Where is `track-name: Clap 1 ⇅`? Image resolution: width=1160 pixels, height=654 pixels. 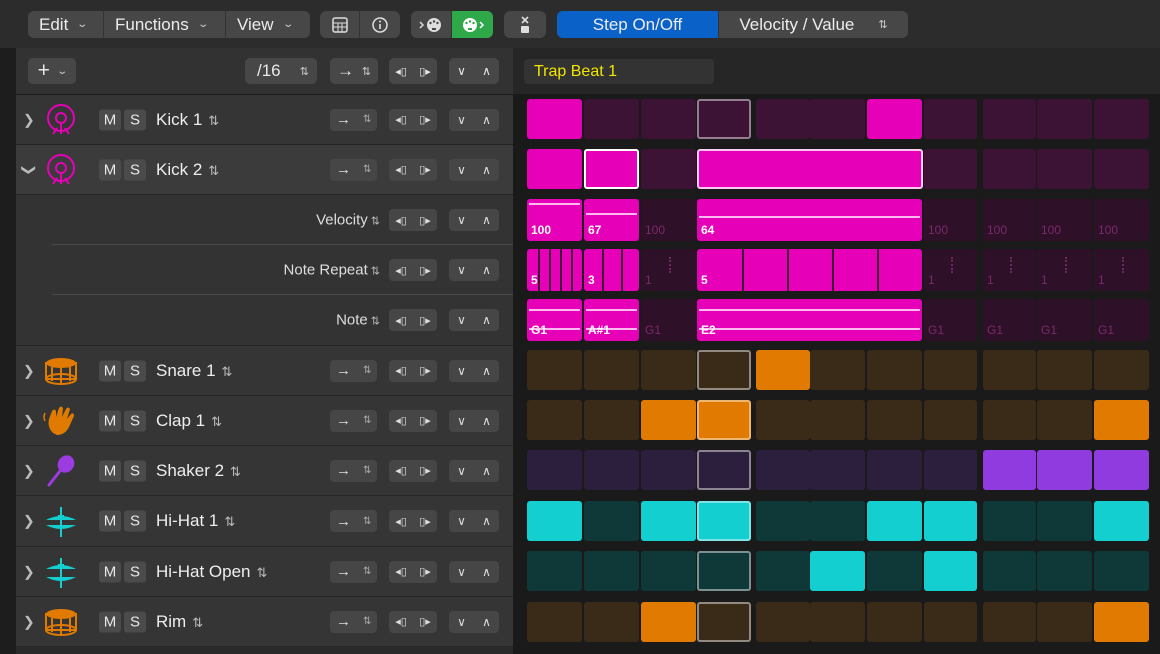 track-name: Clap 1 ⇅ is located at coordinates (189, 421).